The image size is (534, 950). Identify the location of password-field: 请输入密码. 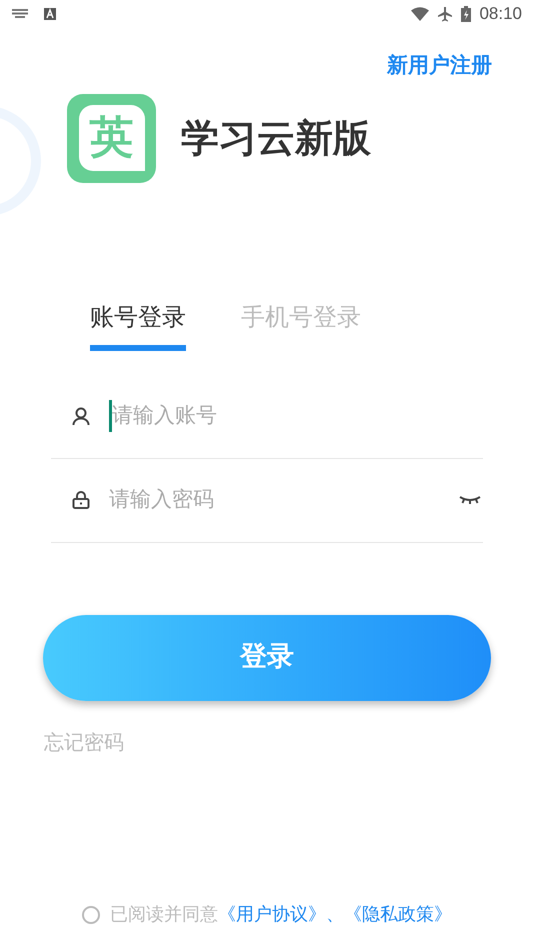
(275, 500).